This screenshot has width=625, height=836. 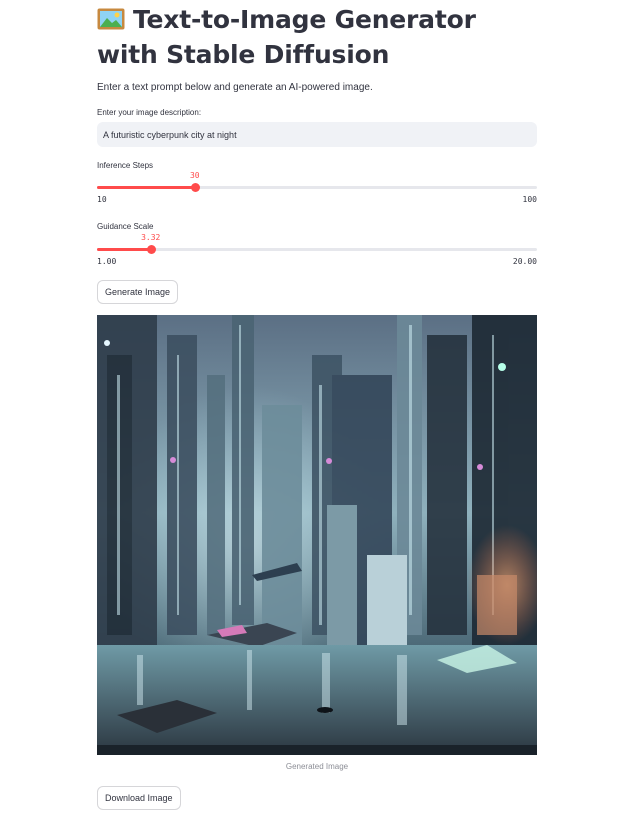 What do you see at coordinates (111, 19) in the screenshot?
I see `framed-picture-icon` at bounding box center [111, 19].